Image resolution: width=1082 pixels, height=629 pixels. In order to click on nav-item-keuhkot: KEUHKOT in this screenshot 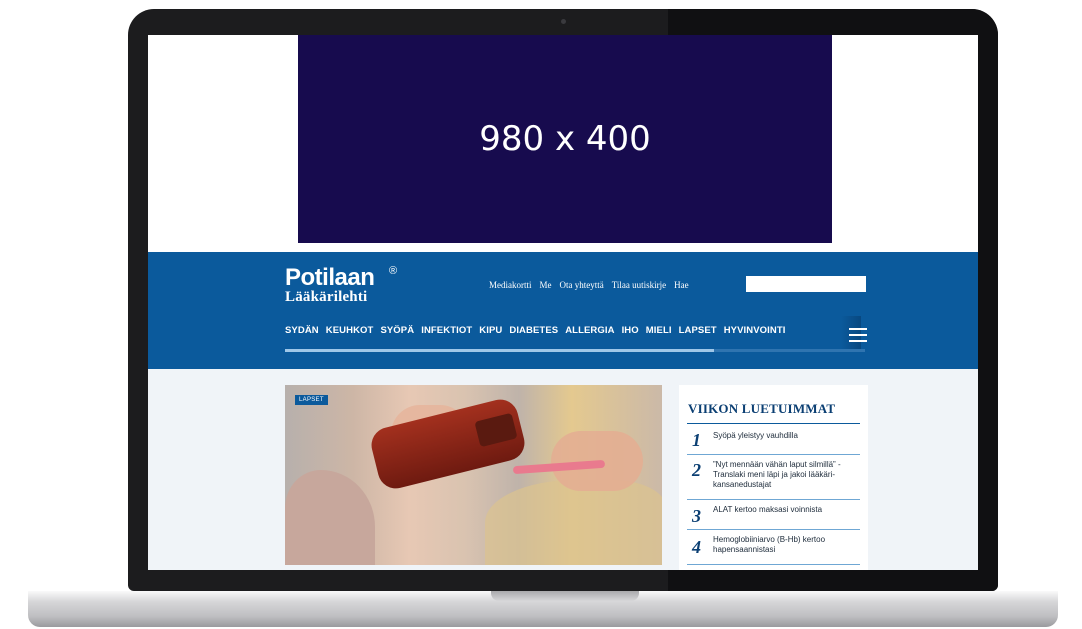, I will do `click(350, 330)`.